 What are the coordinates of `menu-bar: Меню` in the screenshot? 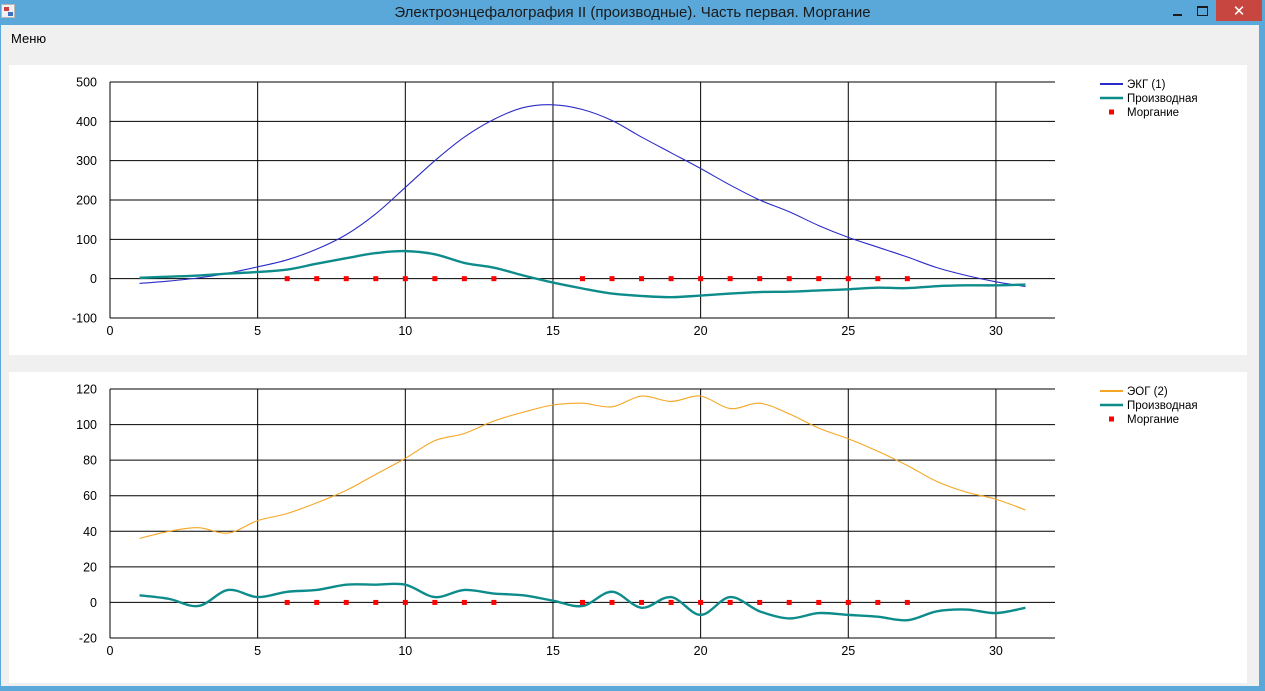 It's located at (630, 38).